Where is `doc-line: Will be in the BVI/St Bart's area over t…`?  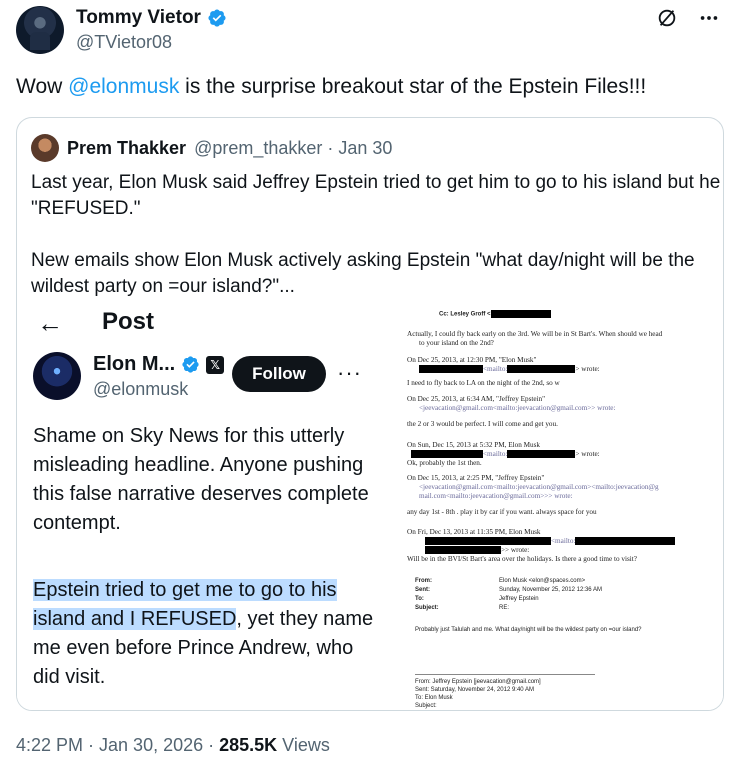 doc-line: Will be in the BVI/St Bart's area over t… is located at coordinates (522, 559).